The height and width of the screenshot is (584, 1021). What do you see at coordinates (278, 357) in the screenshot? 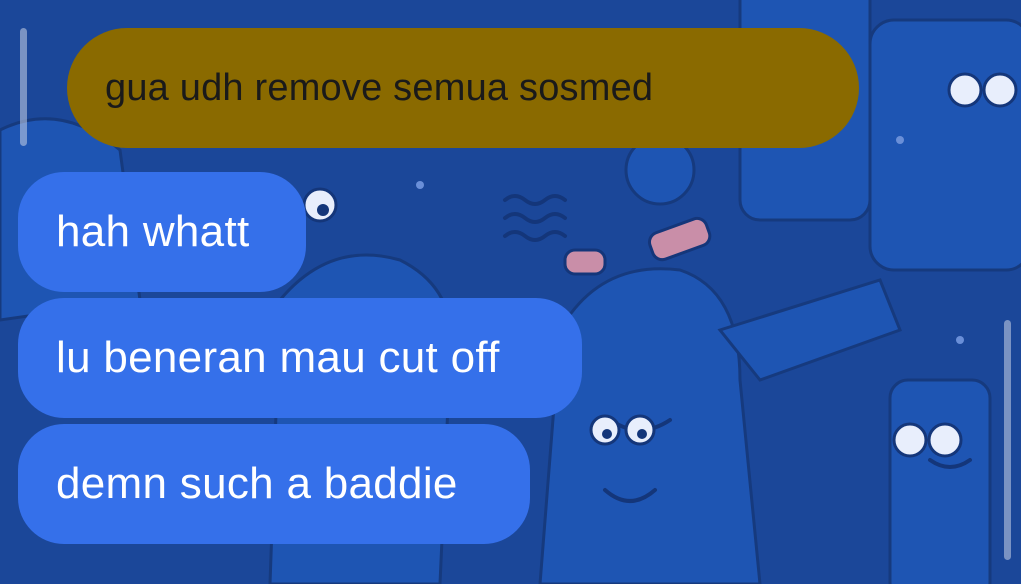
I see `message-text: lu beneran mau cut off` at bounding box center [278, 357].